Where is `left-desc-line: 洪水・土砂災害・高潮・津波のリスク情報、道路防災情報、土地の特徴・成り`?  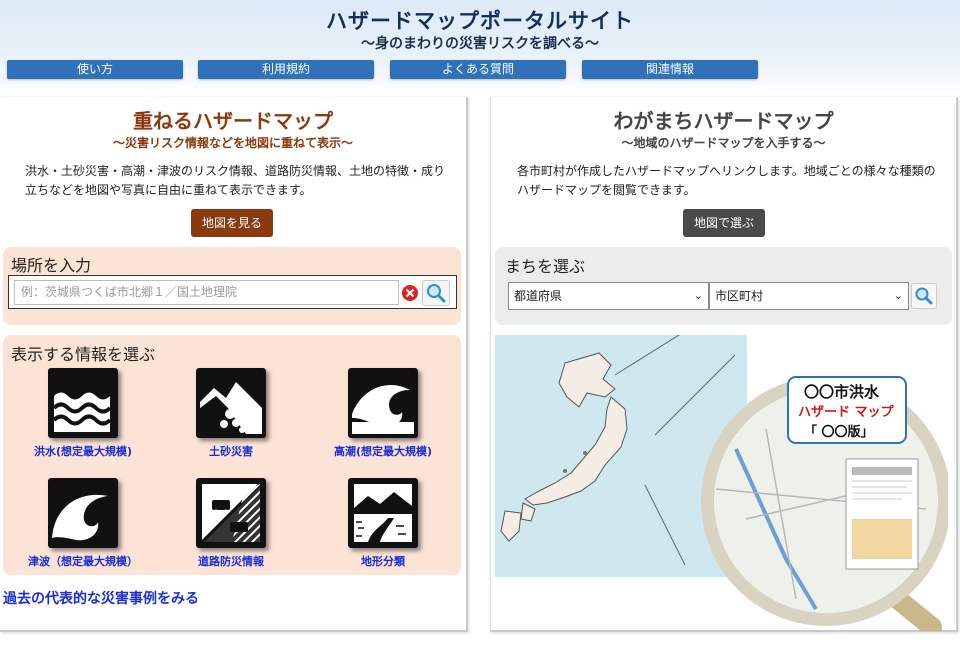 left-desc-line: 洪水・土砂災害・高潮・津波のリスク情報、道路防災情報、土地の特徴・成り is located at coordinates (235, 171).